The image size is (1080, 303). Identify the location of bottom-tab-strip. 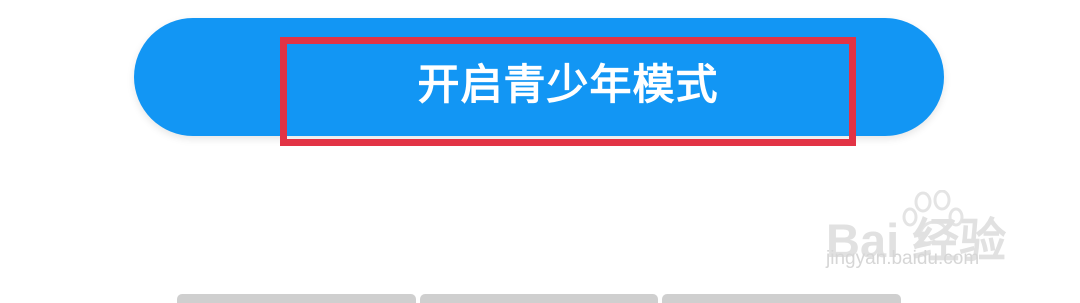
(539, 298).